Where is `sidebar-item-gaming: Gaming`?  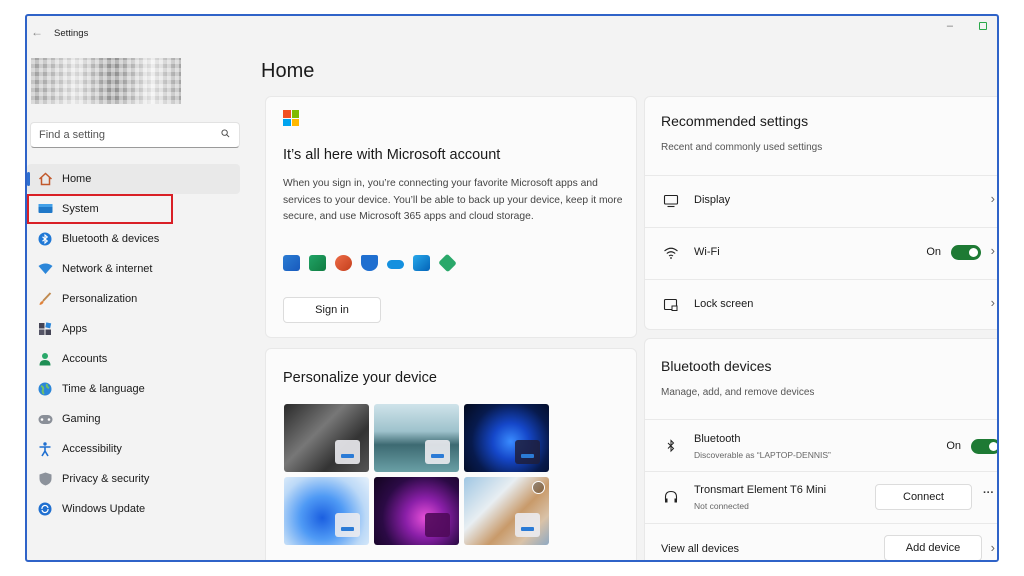
sidebar-item-gaming: Gaming is located at coordinates (133, 419).